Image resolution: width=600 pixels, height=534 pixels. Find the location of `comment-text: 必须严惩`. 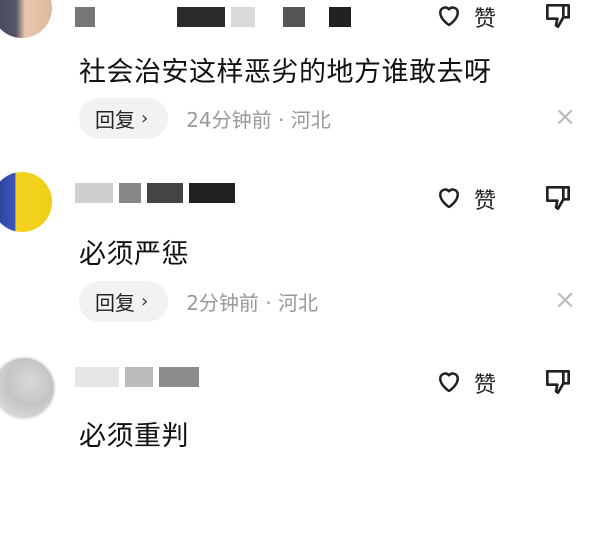

comment-text: 必须严惩 is located at coordinates (134, 254).